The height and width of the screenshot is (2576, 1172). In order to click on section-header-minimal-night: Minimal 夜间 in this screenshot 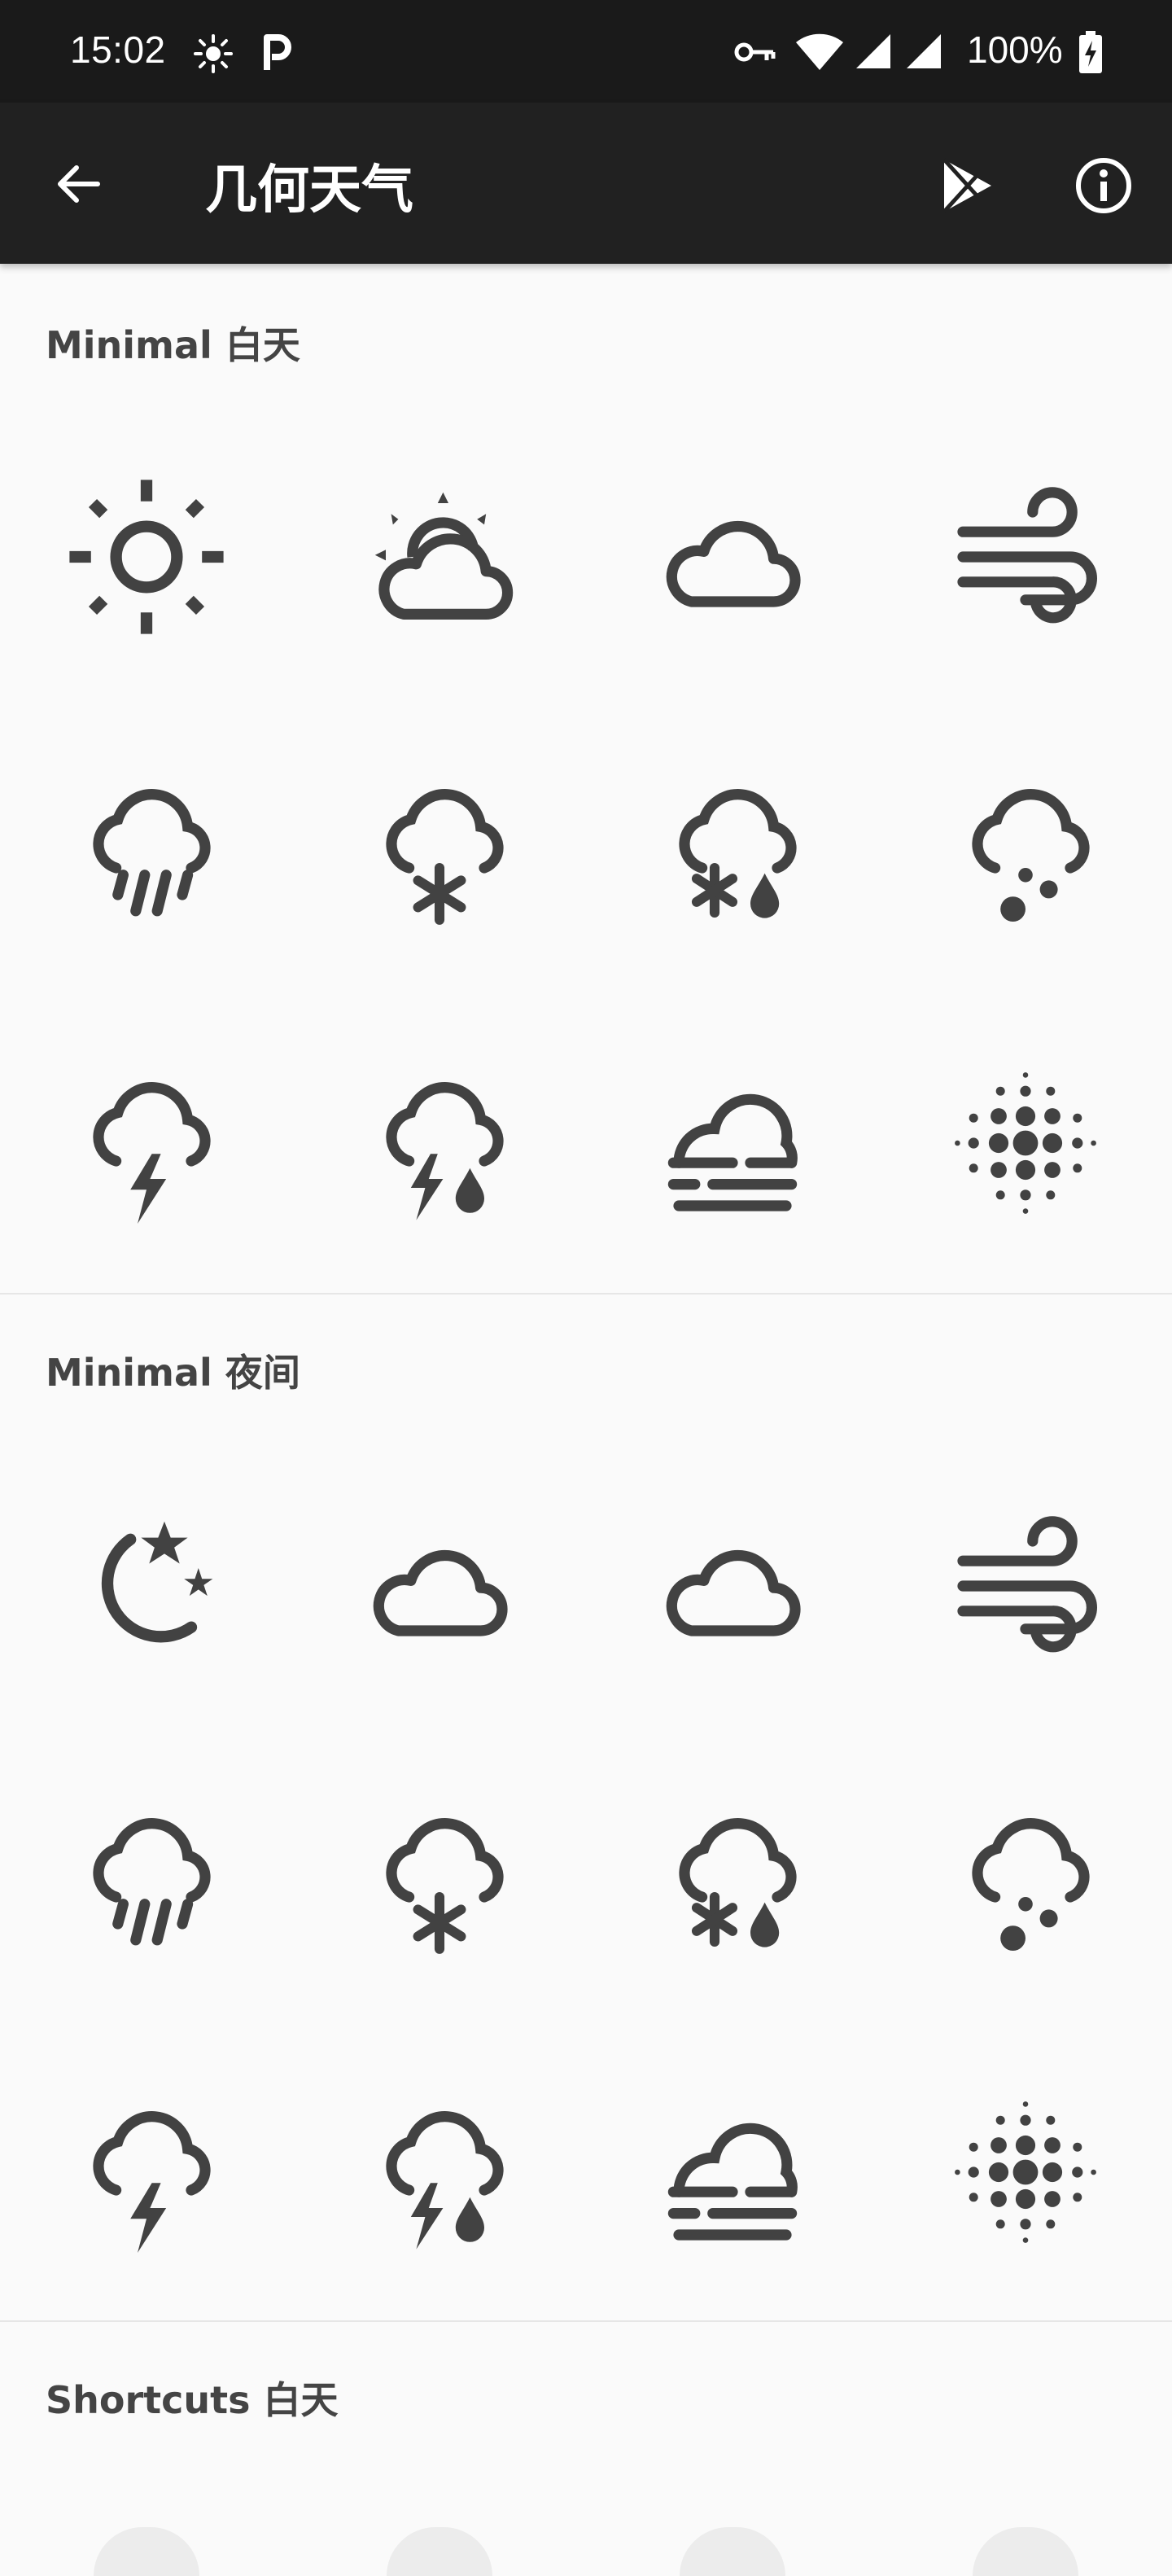, I will do `click(173, 1373)`.